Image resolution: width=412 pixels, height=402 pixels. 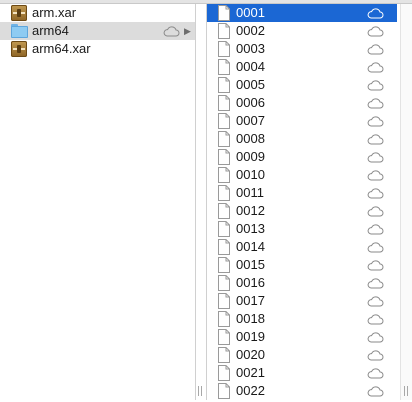 I want to click on list-item: 0001, so click(x=302, y=13).